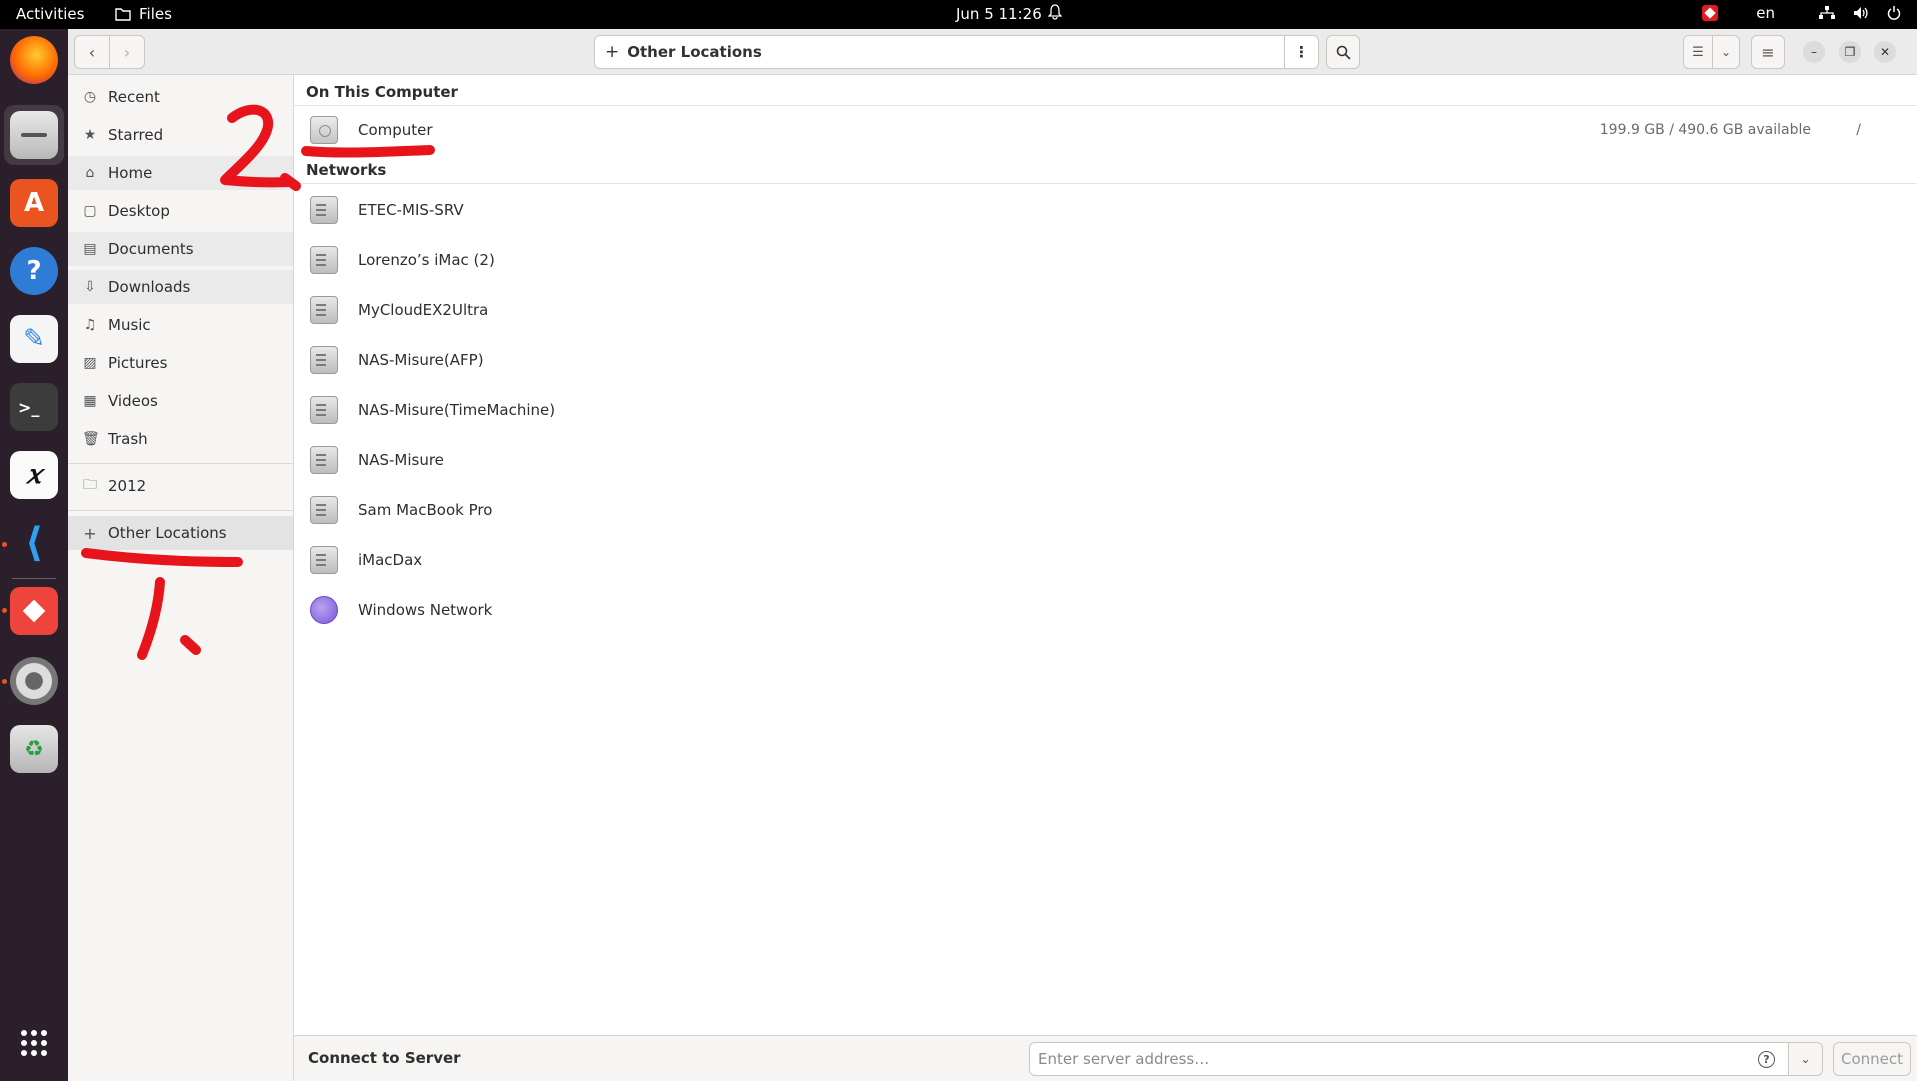 Image resolution: width=1917 pixels, height=1081 pixels. What do you see at coordinates (1894, 13) in the screenshot?
I see `power-icon` at bounding box center [1894, 13].